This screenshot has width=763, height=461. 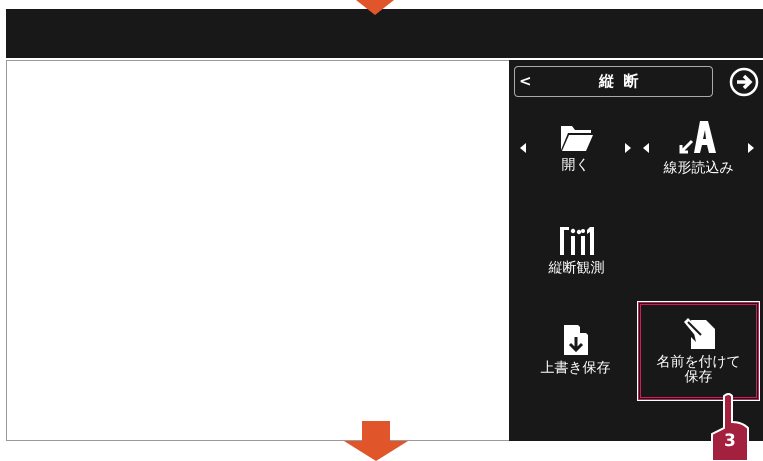 What do you see at coordinates (730, 426) in the screenshot?
I see `pointing-hand-icon` at bounding box center [730, 426].